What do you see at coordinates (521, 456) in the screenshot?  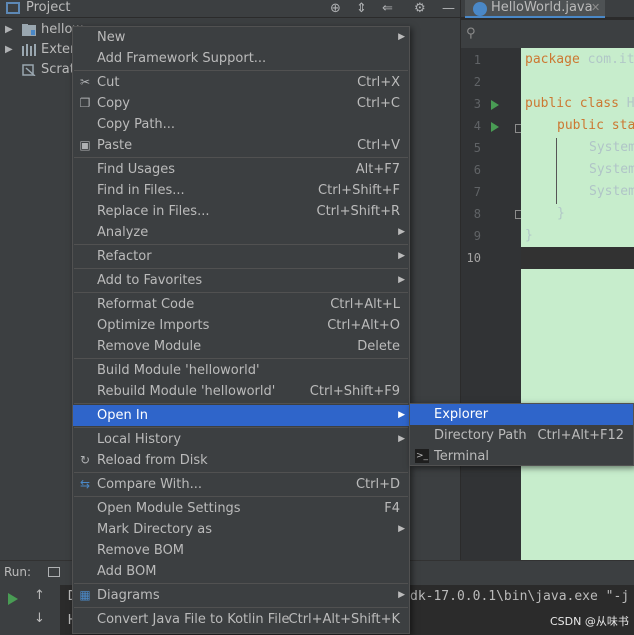 I see `submenu-item-terminal: >_ Terminal` at bounding box center [521, 456].